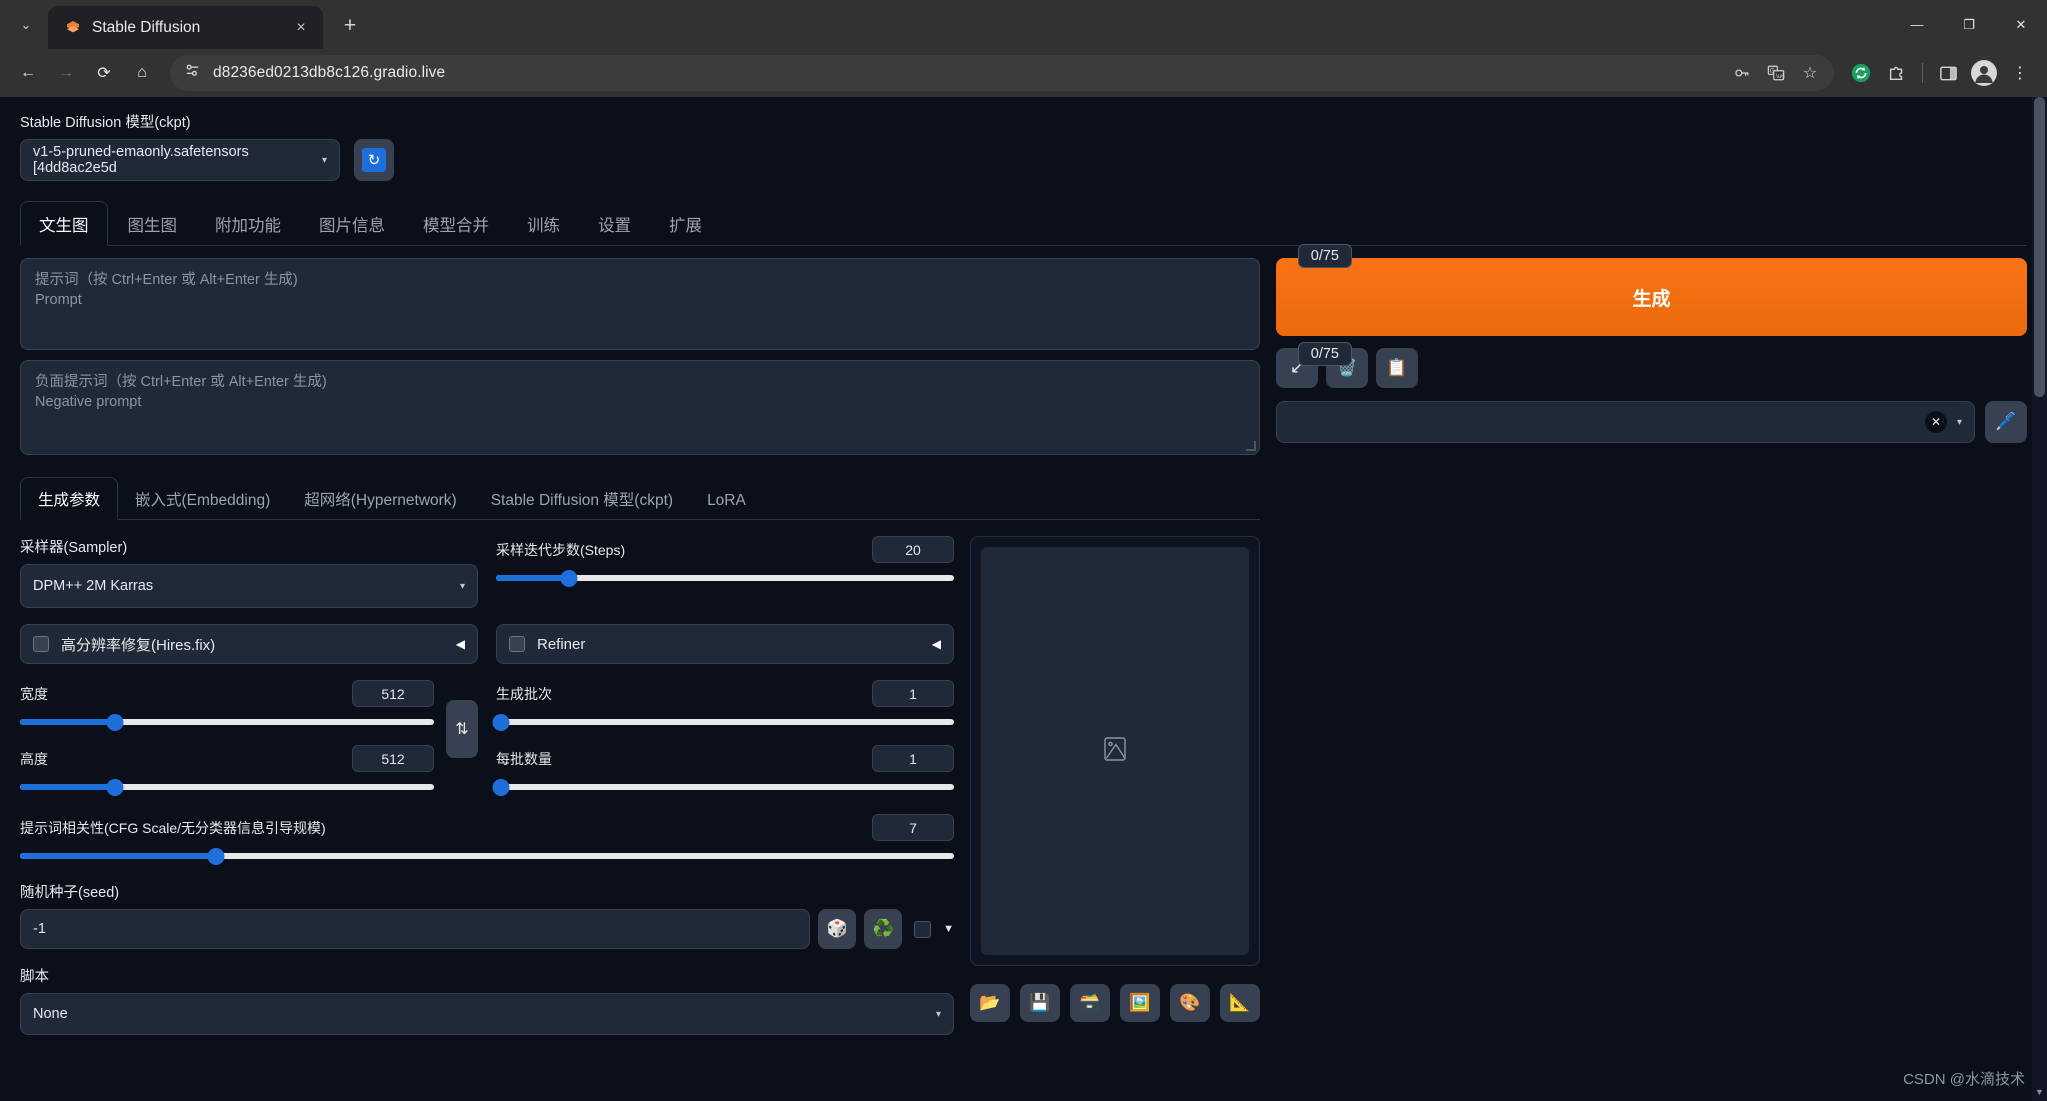 This screenshot has width=2047, height=1101. What do you see at coordinates (104, 73) in the screenshot?
I see `reload-icon: ⟳` at bounding box center [104, 73].